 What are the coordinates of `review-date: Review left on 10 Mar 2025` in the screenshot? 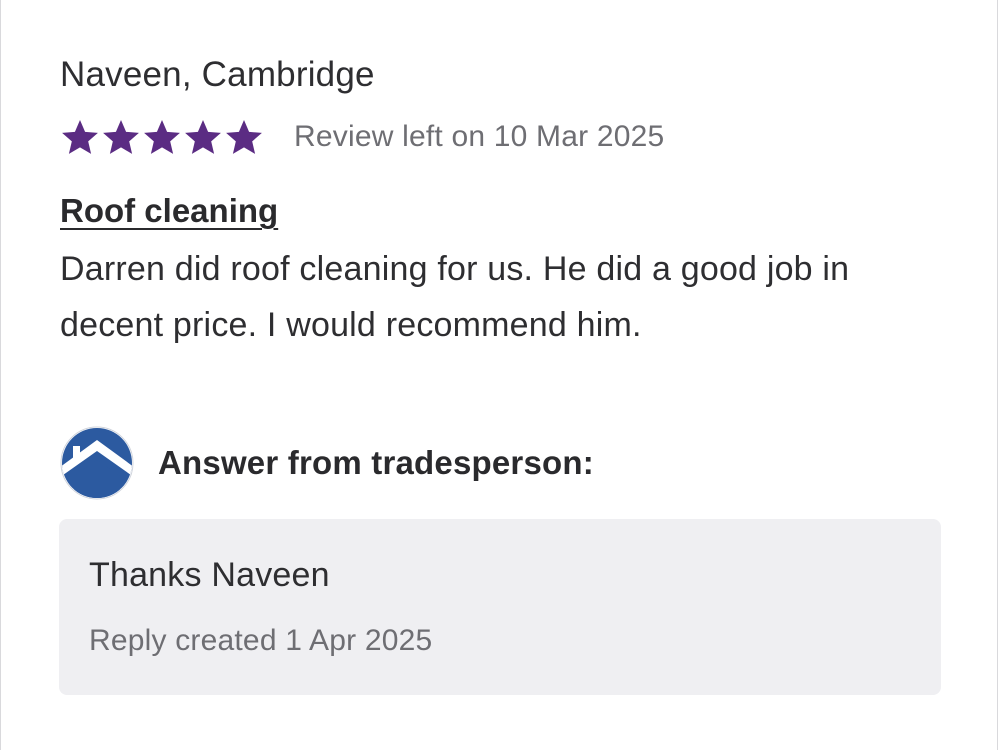 It's located at (479, 136).